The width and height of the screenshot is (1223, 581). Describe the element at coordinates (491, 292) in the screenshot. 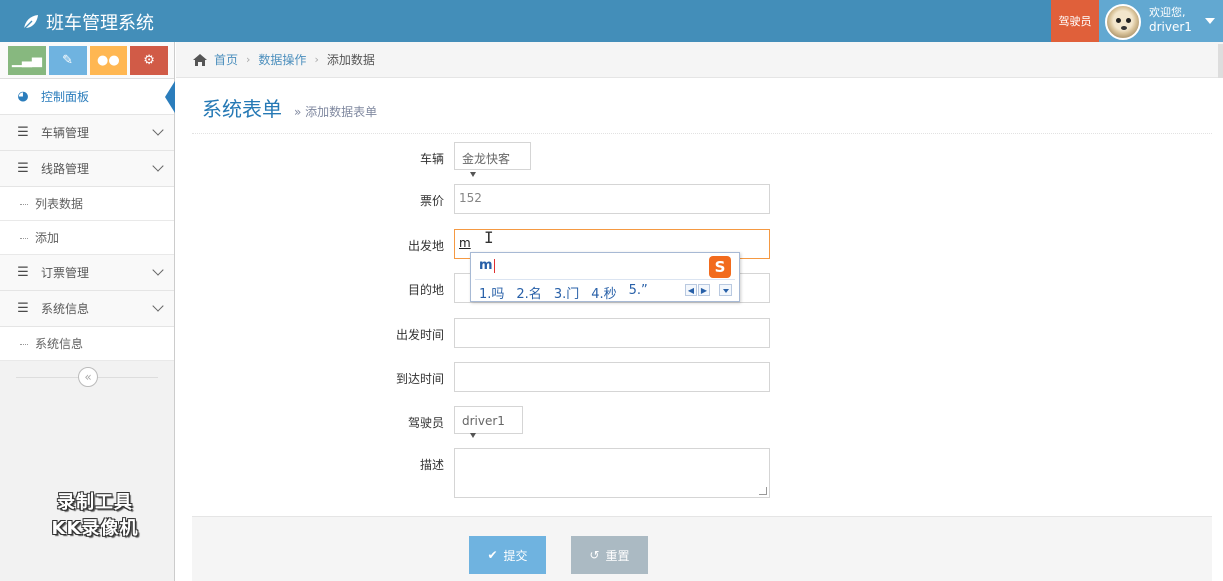

I see `ime-candidate: 1.吗` at that location.